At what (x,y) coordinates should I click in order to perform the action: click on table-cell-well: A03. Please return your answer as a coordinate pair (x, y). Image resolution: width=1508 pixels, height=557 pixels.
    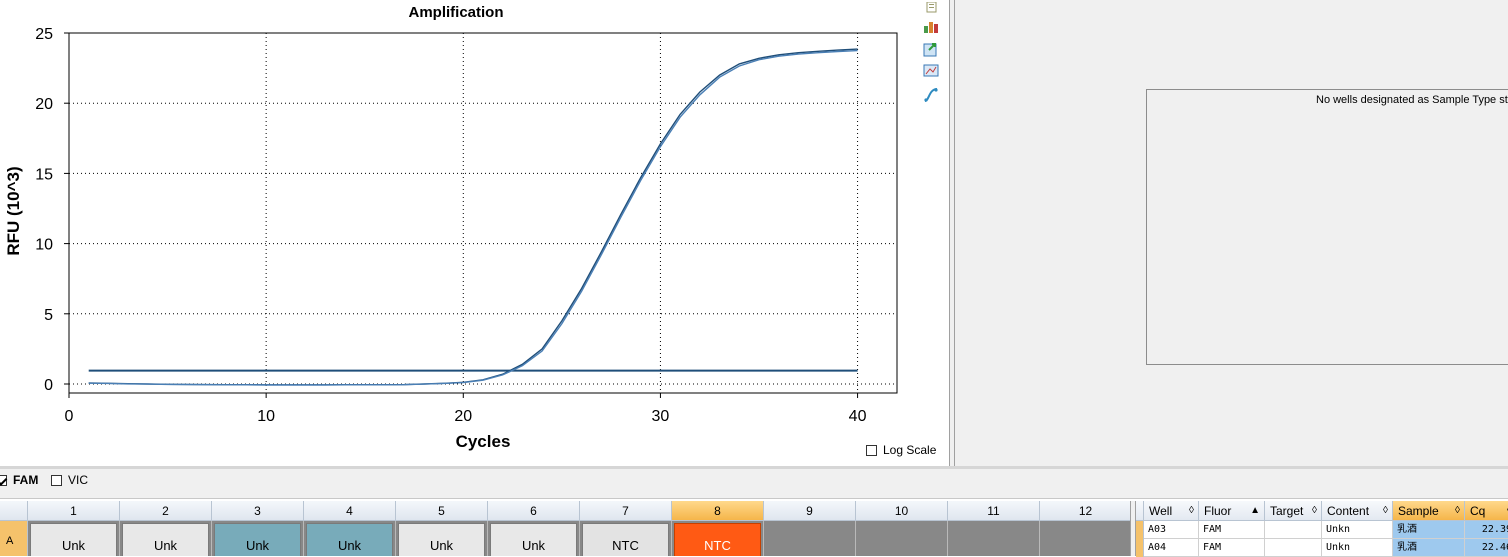
    Looking at the image, I should click on (1171, 530).